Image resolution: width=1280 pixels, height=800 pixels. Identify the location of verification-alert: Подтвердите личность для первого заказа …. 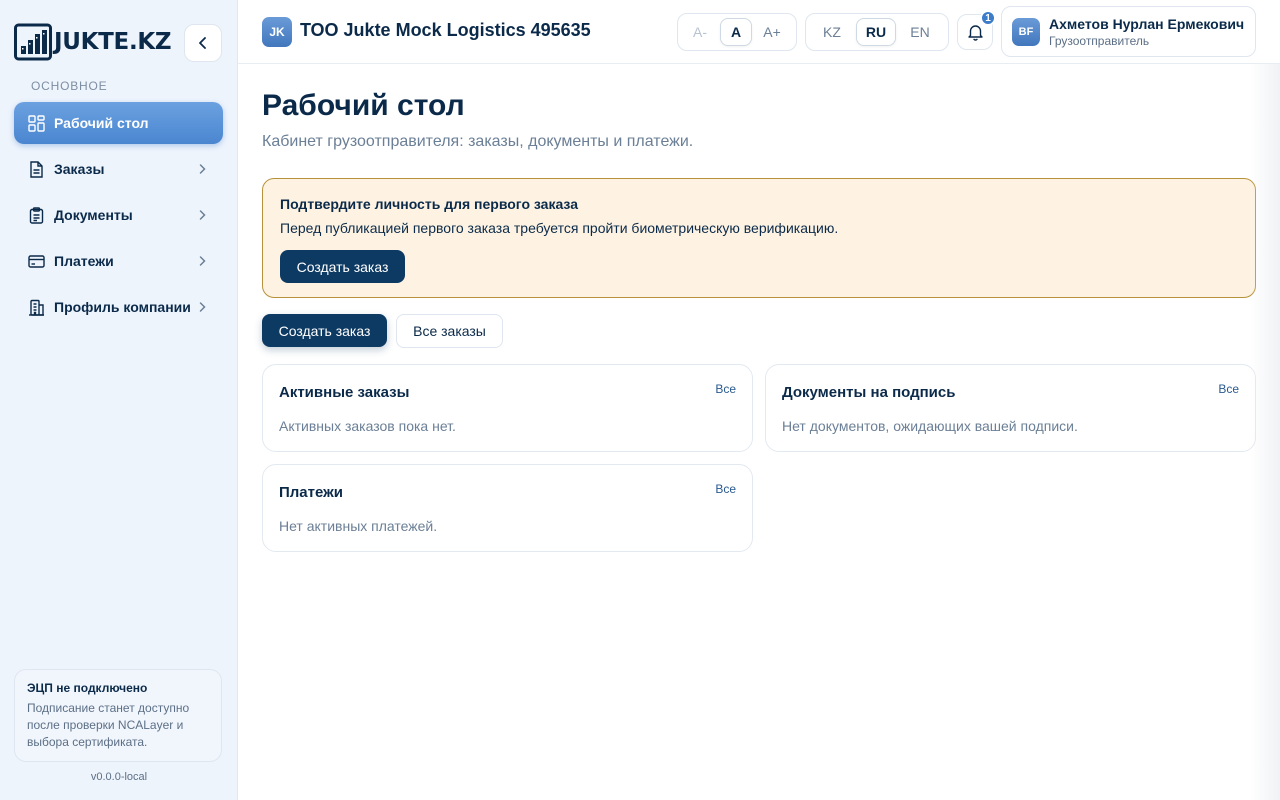
(759, 238).